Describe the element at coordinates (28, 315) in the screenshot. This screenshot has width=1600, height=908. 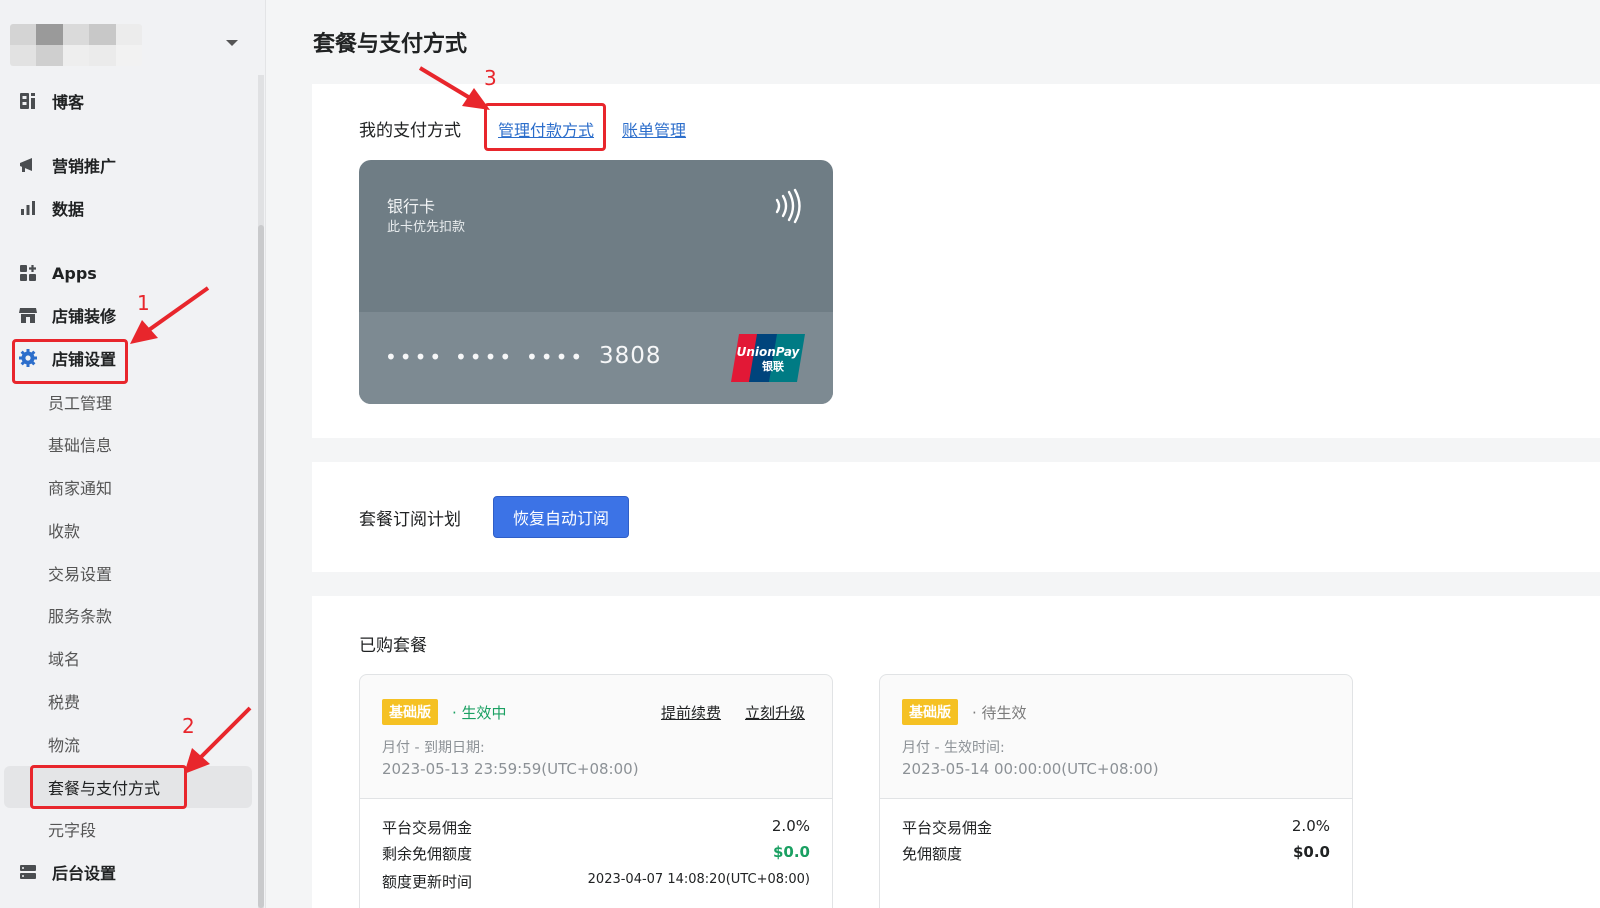
I see `storefront-icon` at that location.